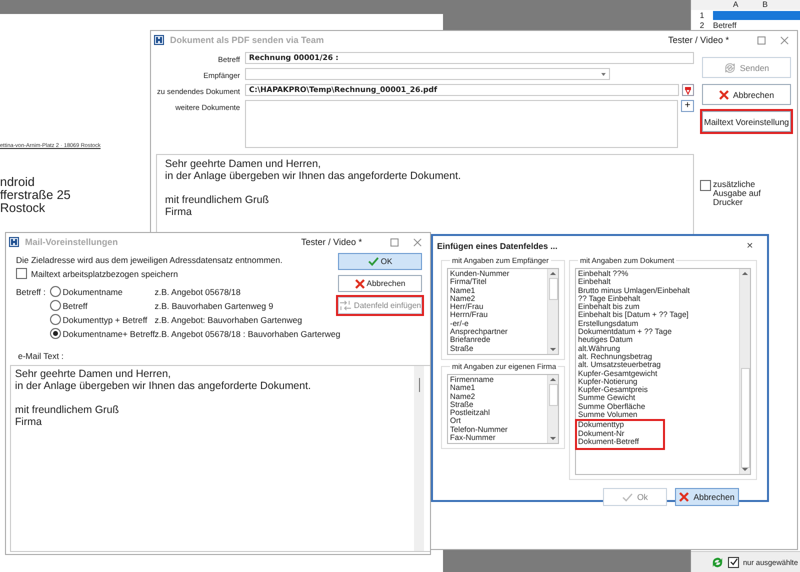 The image size is (800, 572). Describe the element at coordinates (23, 208) in the screenshot. I see `address-line: Rostock` at that location.